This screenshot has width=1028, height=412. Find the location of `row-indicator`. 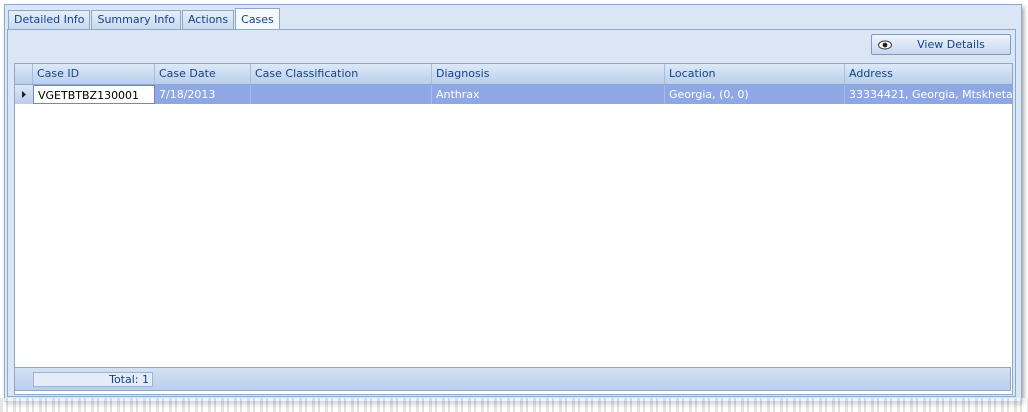

row-indicator is located at coordinates (24, 94).